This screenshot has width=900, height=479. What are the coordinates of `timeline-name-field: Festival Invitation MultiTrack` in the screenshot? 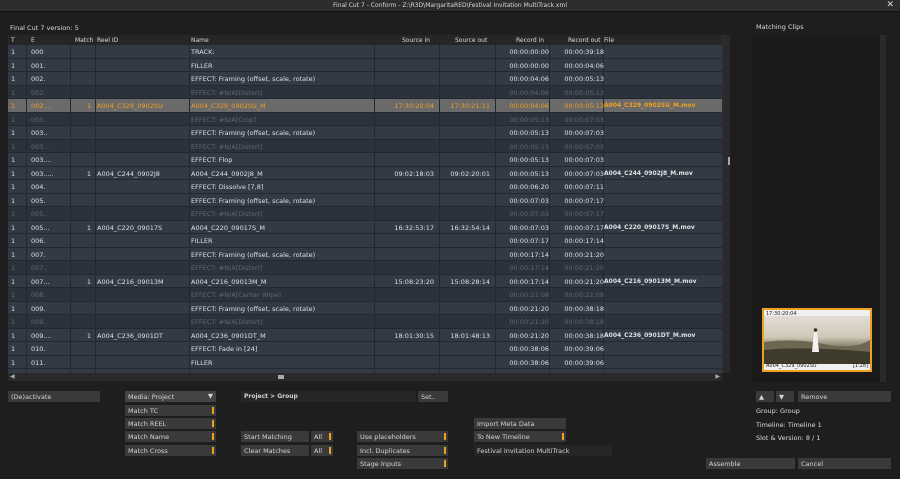 It's located at (543, 450).